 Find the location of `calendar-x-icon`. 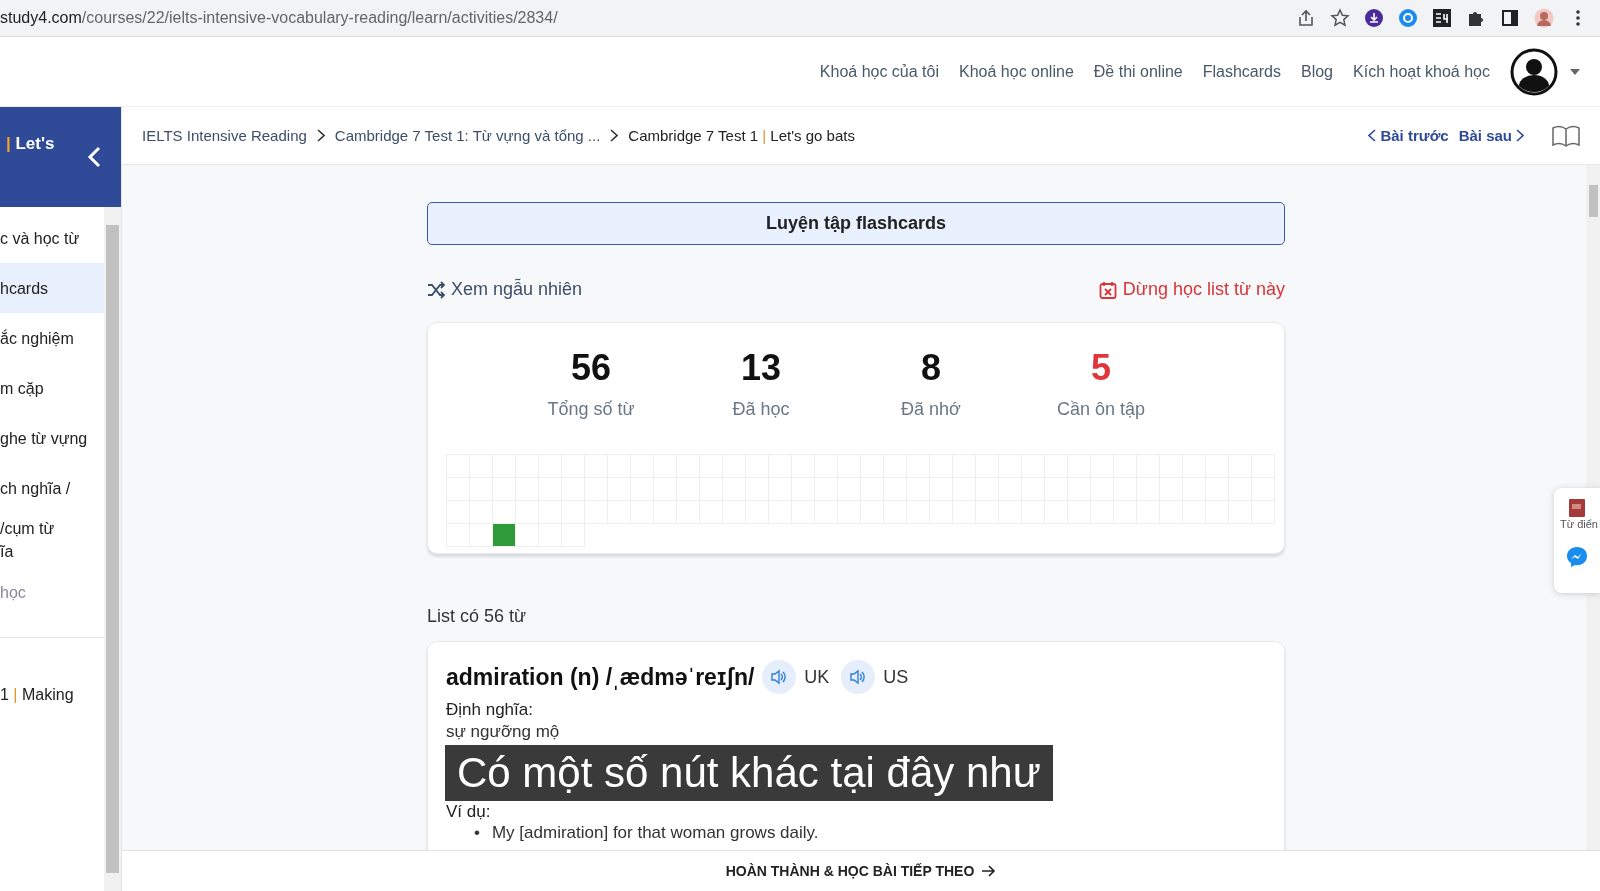

calendar-x-icon is located at coordinates (1107, 289).